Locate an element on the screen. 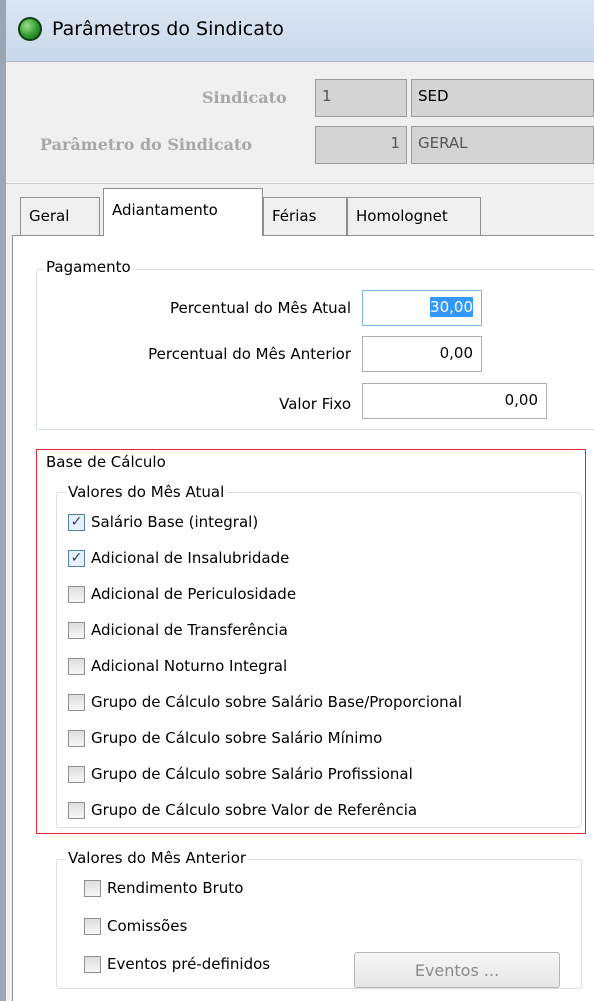 This screenshot has height=1001, width=594. app-globe-icon is located at coordinates (30, 29).